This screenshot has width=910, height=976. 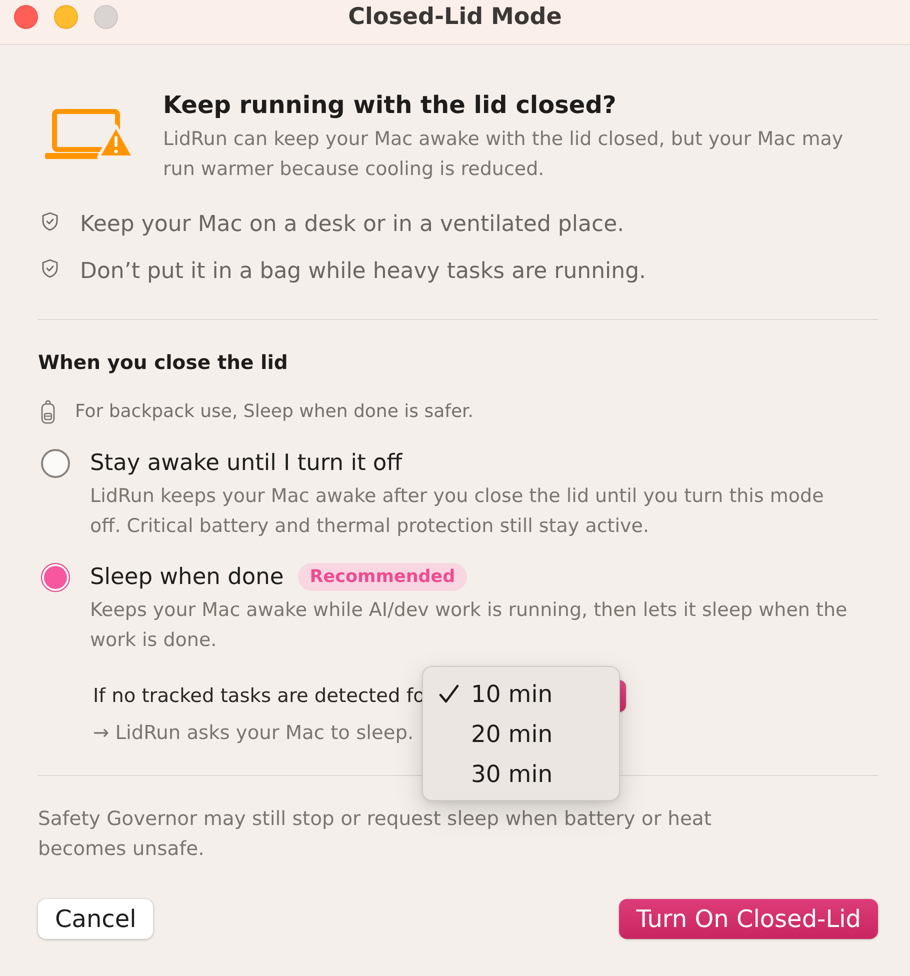 What do you see at coordinates (96, 919) in the screenshot?
I see `cancel-button: Cancel` at bounding box center [96, 919].